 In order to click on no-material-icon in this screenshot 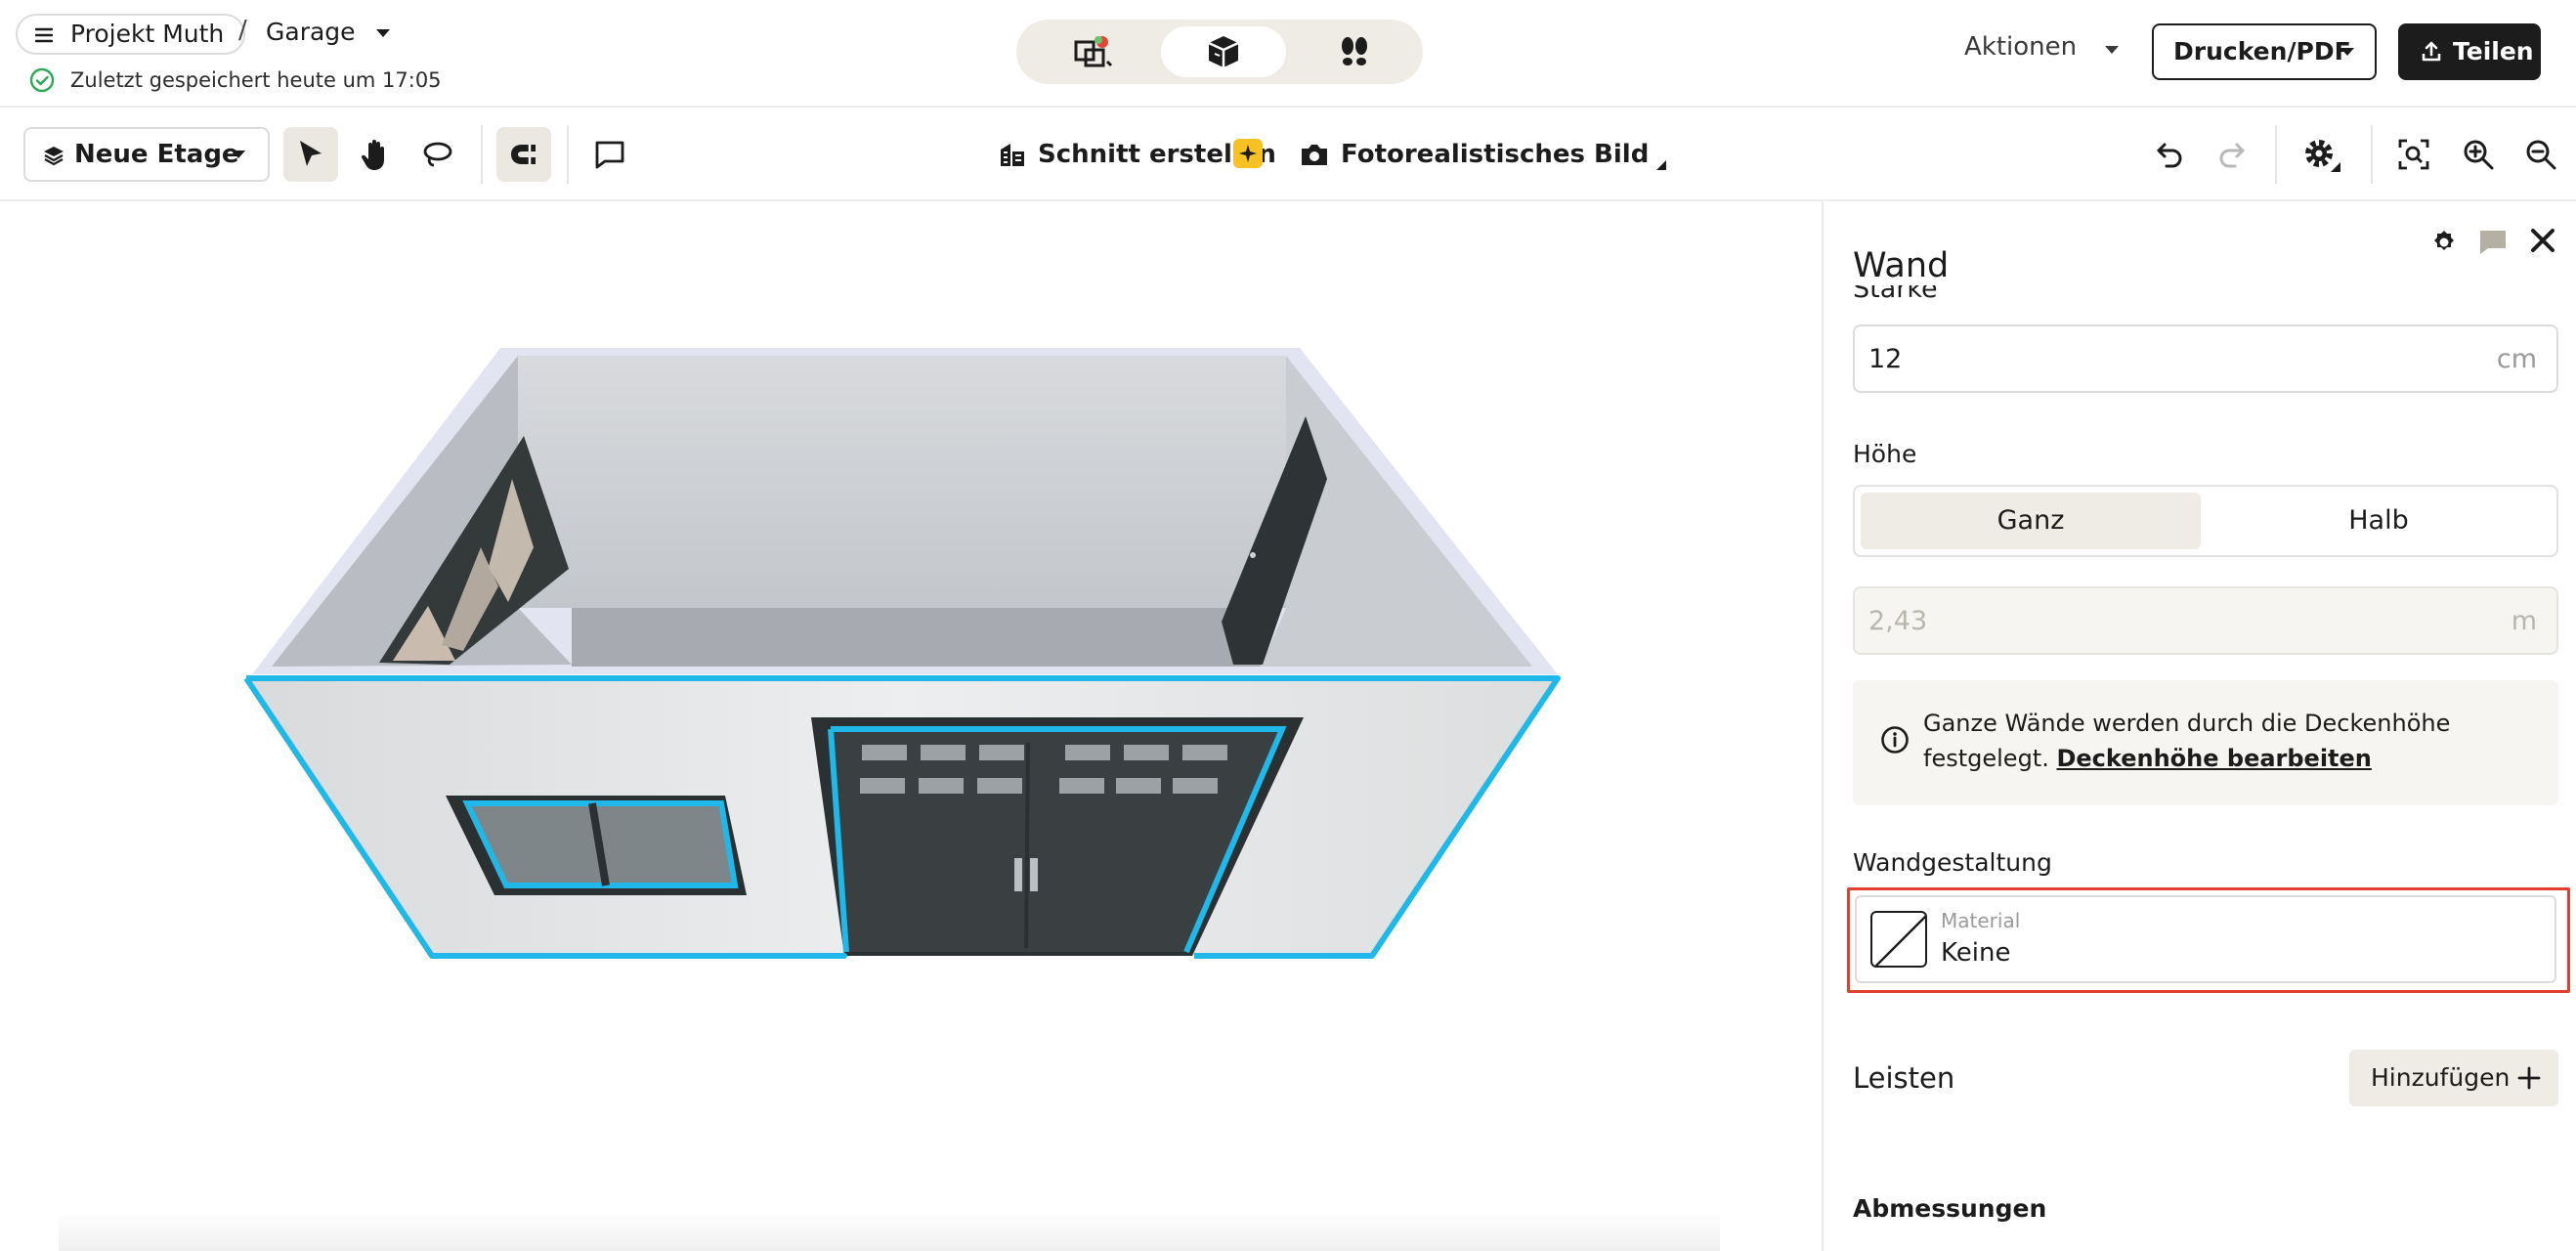, I will do `click(1900, 940)`.